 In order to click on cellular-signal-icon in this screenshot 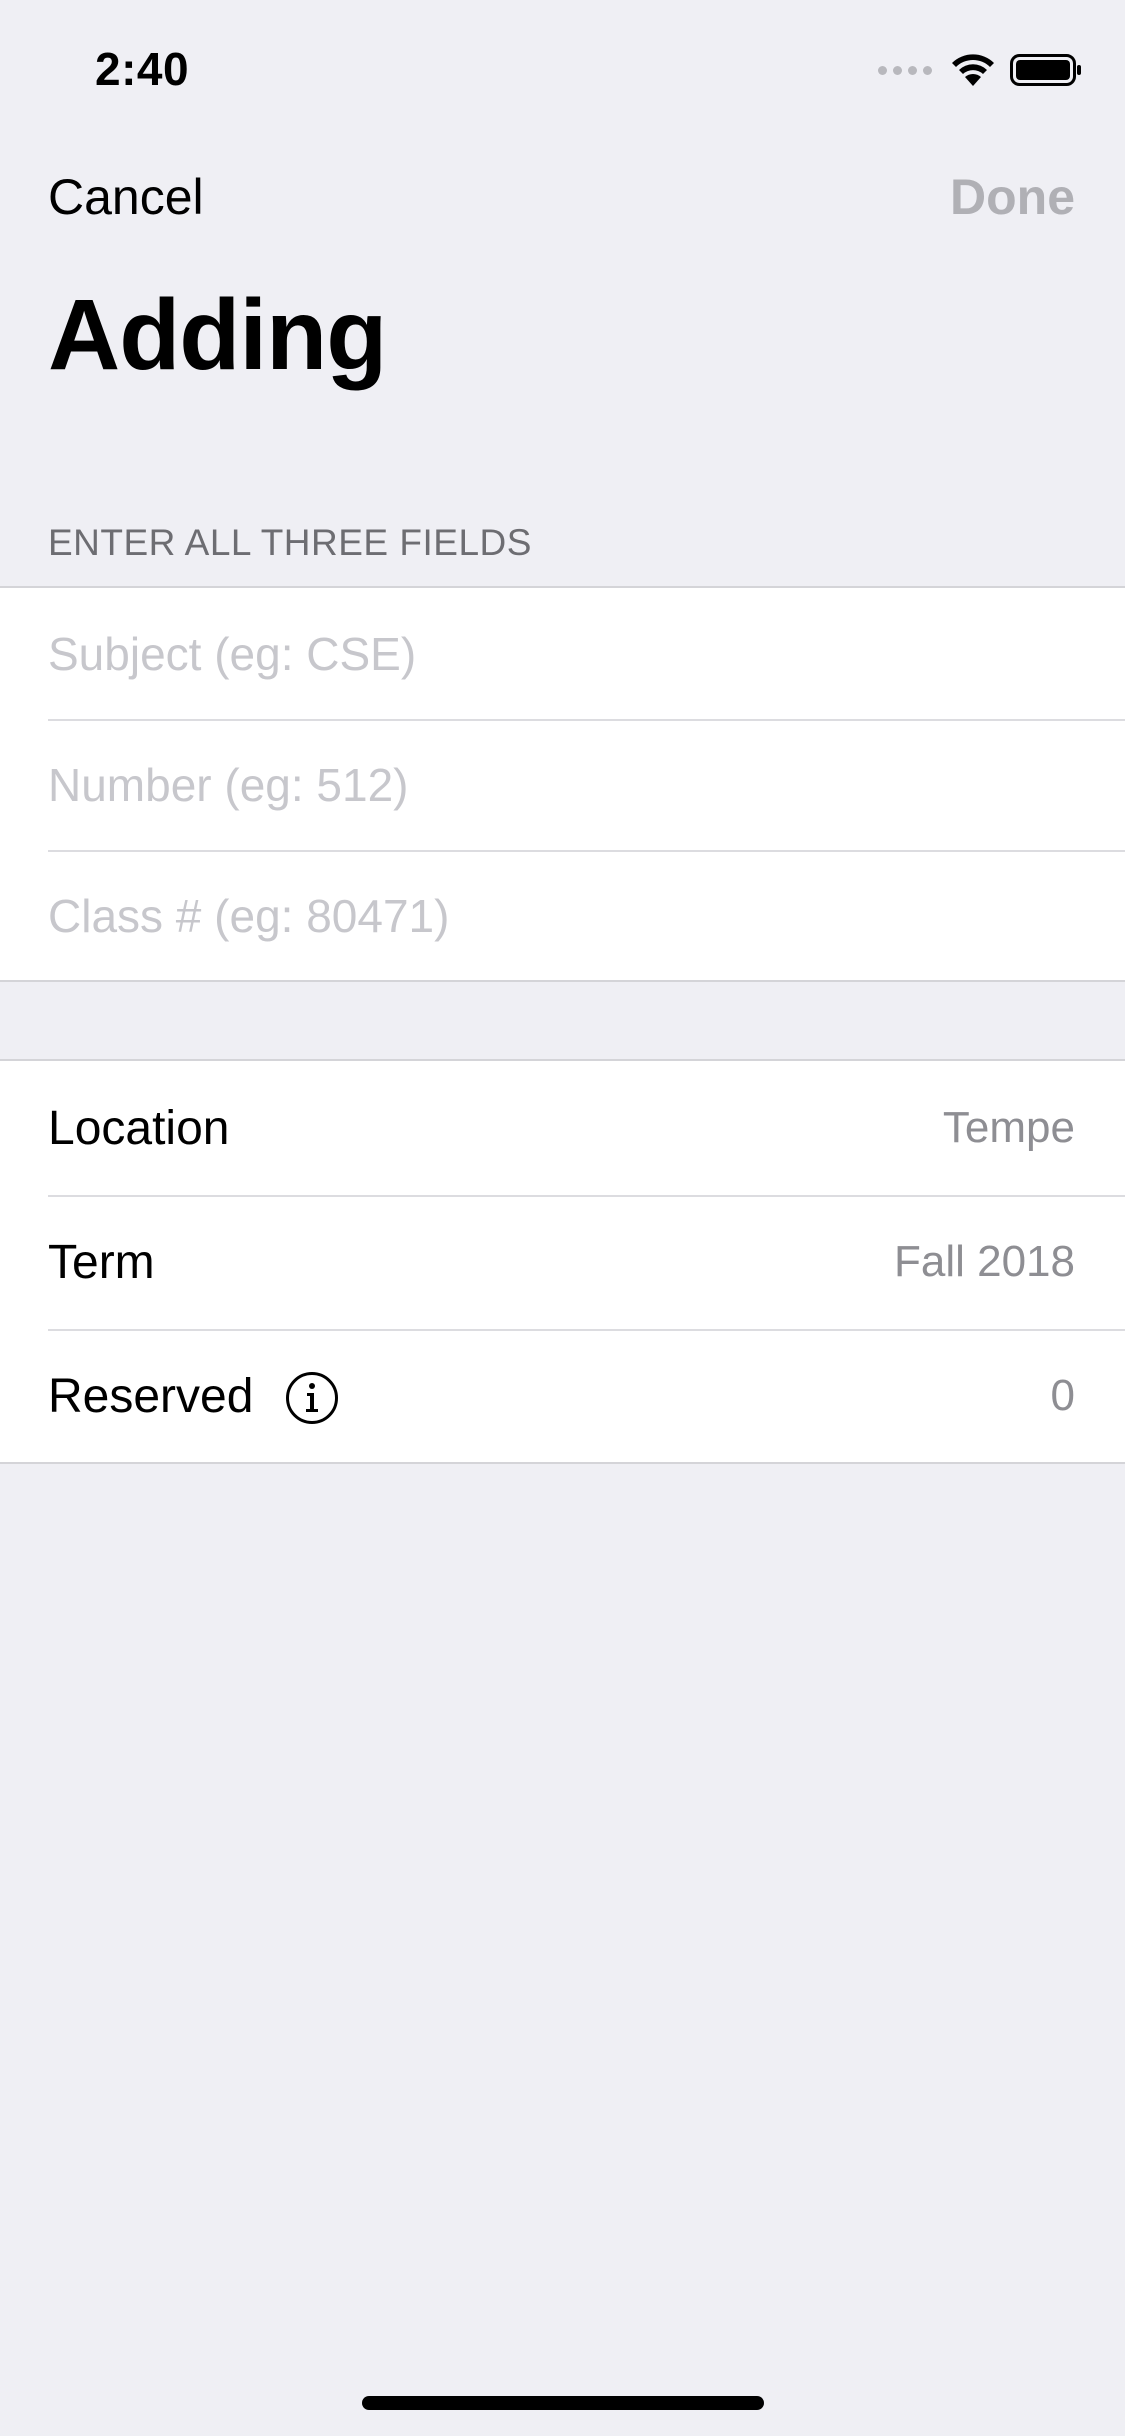, I will do `click(905, 70)`.